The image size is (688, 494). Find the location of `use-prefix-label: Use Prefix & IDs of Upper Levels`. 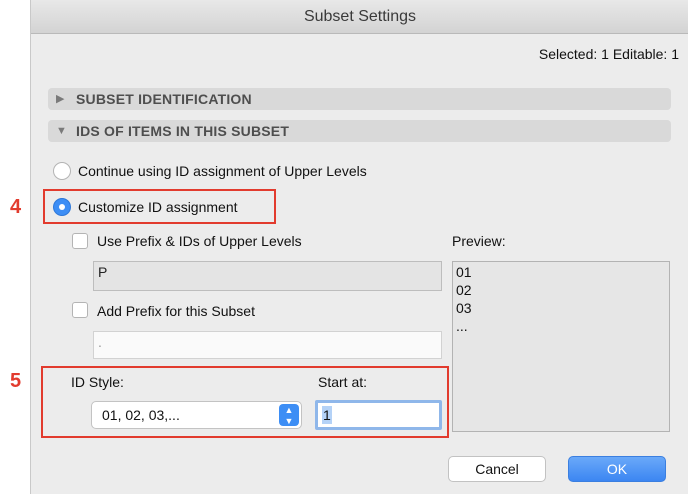

use-prefix-label: Use Prefix & IDs of Upper Levels is located at coordinates (199, 241).